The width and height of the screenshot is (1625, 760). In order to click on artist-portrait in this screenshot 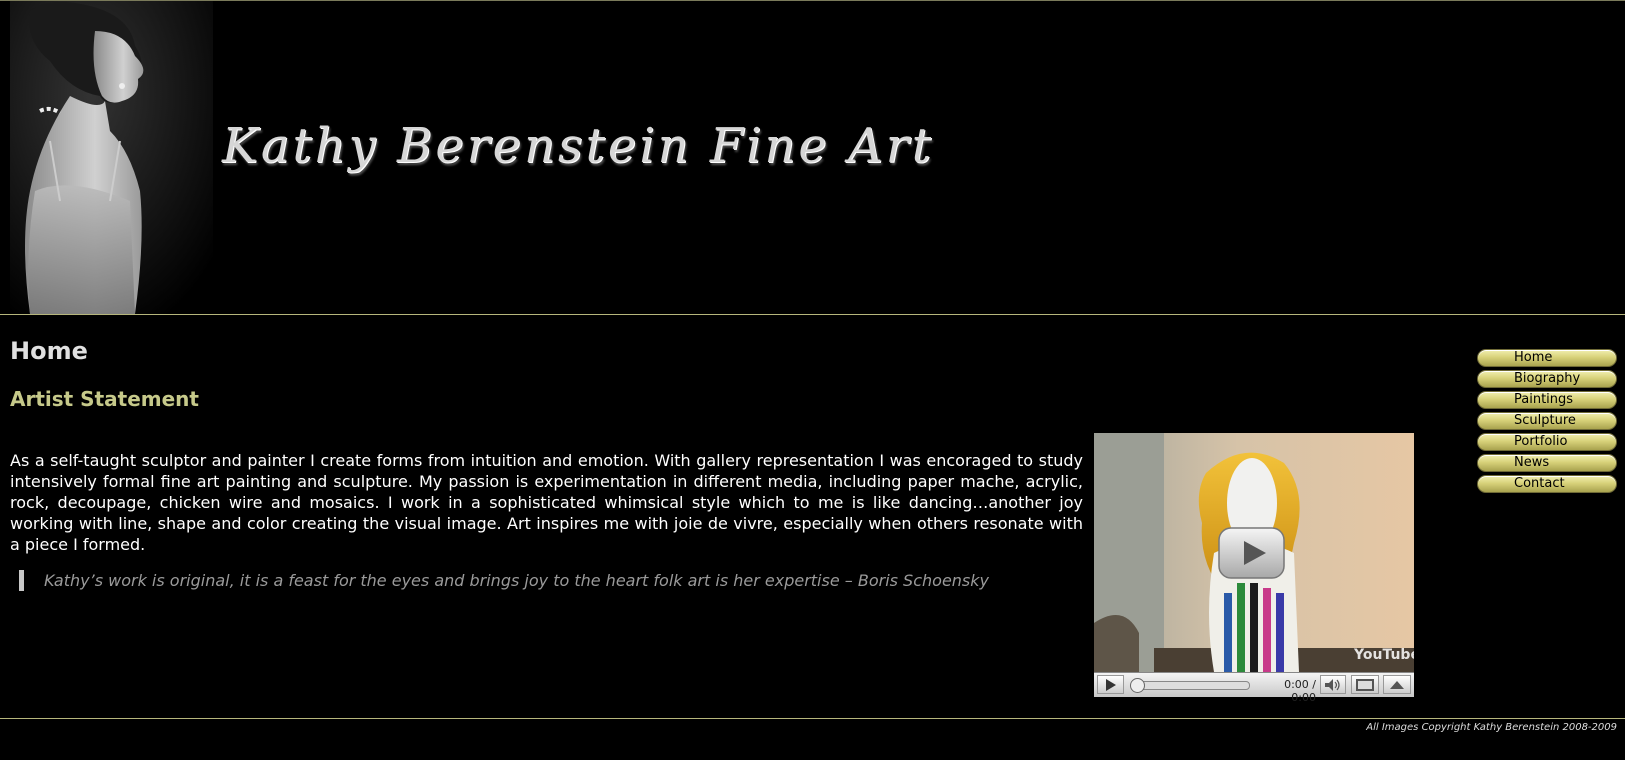, I will do `click(111, 157)`.